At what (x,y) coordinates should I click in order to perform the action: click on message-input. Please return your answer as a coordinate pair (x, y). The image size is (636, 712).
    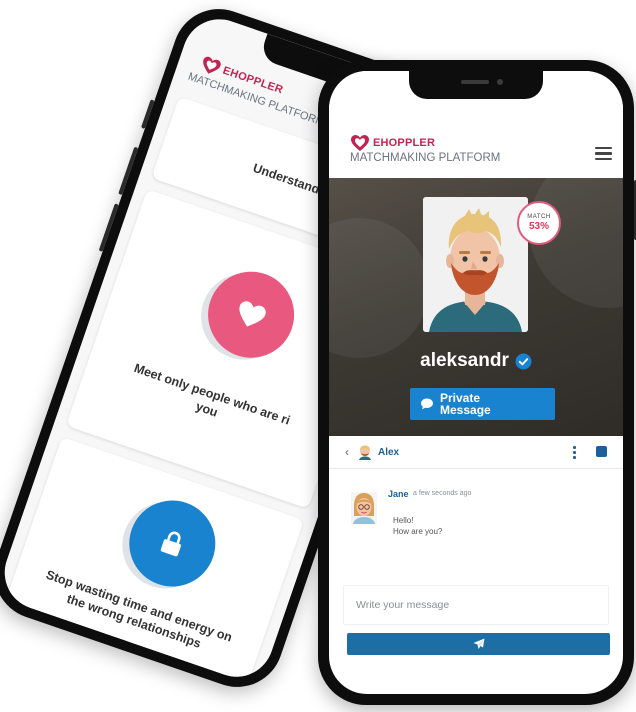
    Looking at the image, I should click on (476, 605).